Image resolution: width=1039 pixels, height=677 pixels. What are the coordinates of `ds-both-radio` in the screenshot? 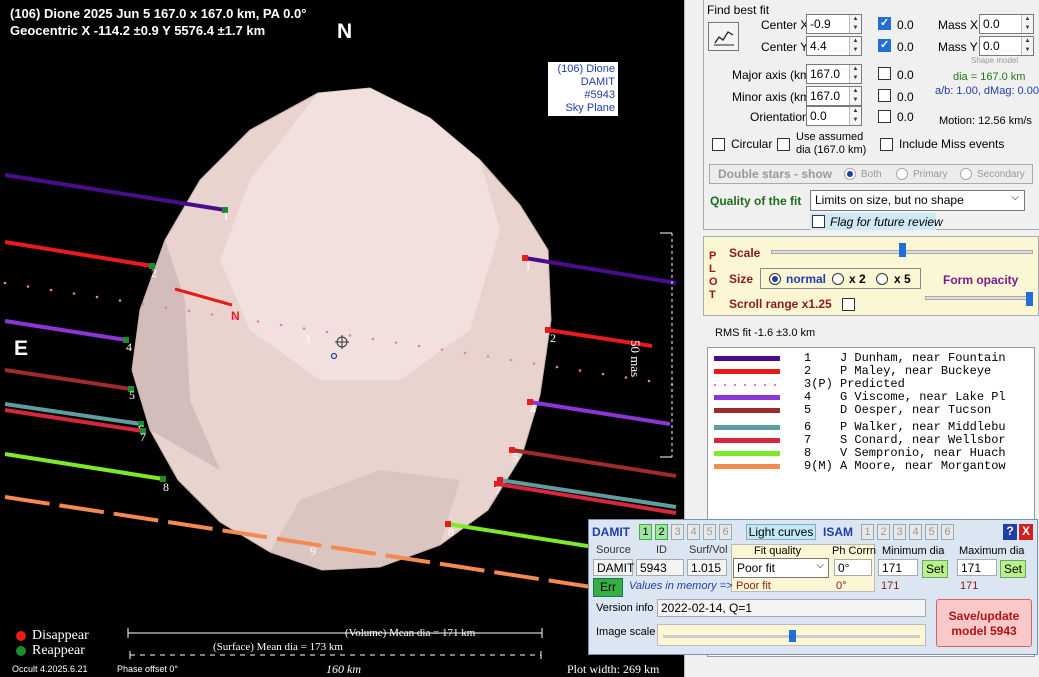 It's located at (850, 174).